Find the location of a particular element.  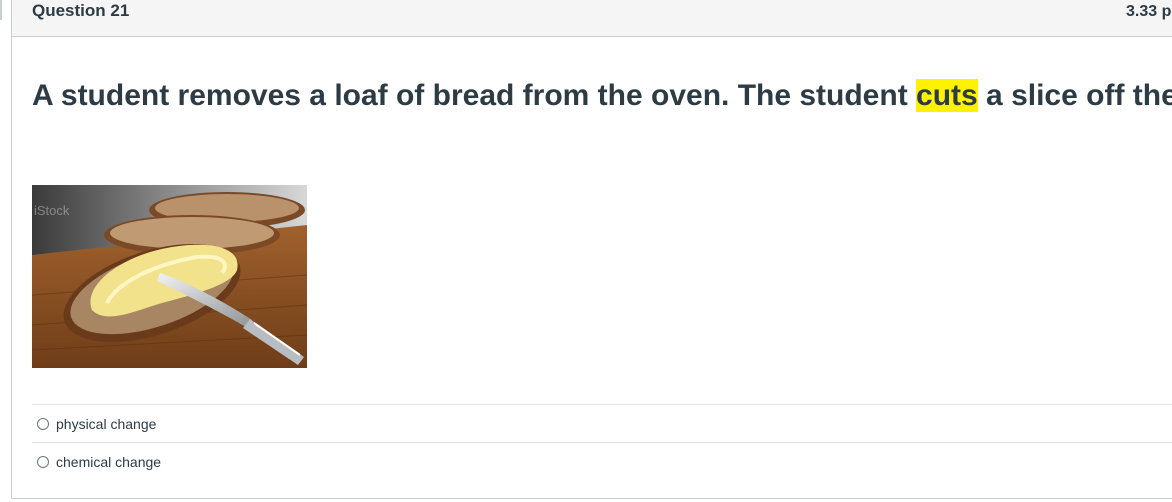

answer-label: physical change is located at coordinates (106, 423).